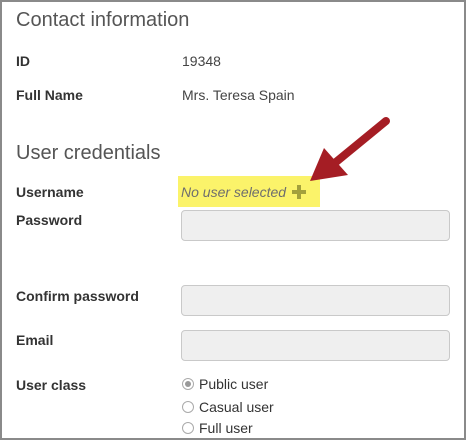 The height and width of the screenshot is (440, 466). I want to click on user-class-label: User class, so click(51, 385).